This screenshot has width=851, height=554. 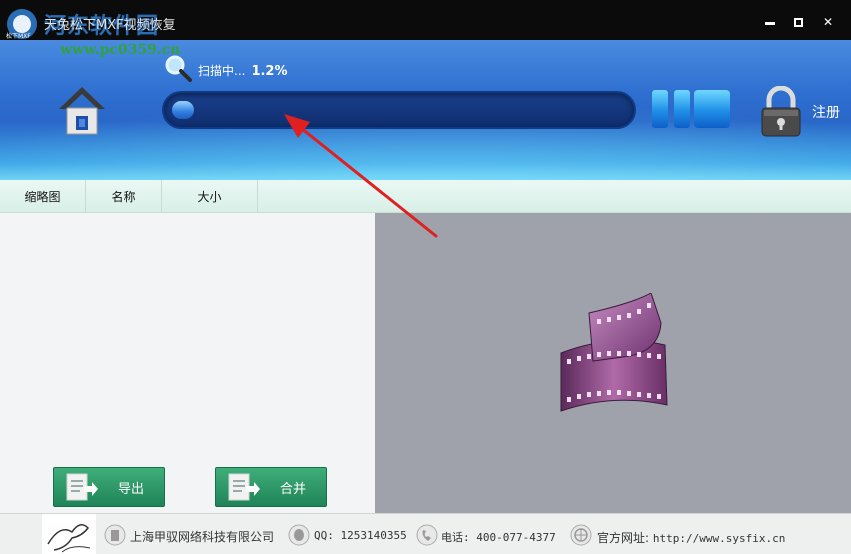 What do you see at coordinates (360, 535) in the screenshot?
I see `qq-number: QQ: 1253140355` at bounding box center [360, 535].